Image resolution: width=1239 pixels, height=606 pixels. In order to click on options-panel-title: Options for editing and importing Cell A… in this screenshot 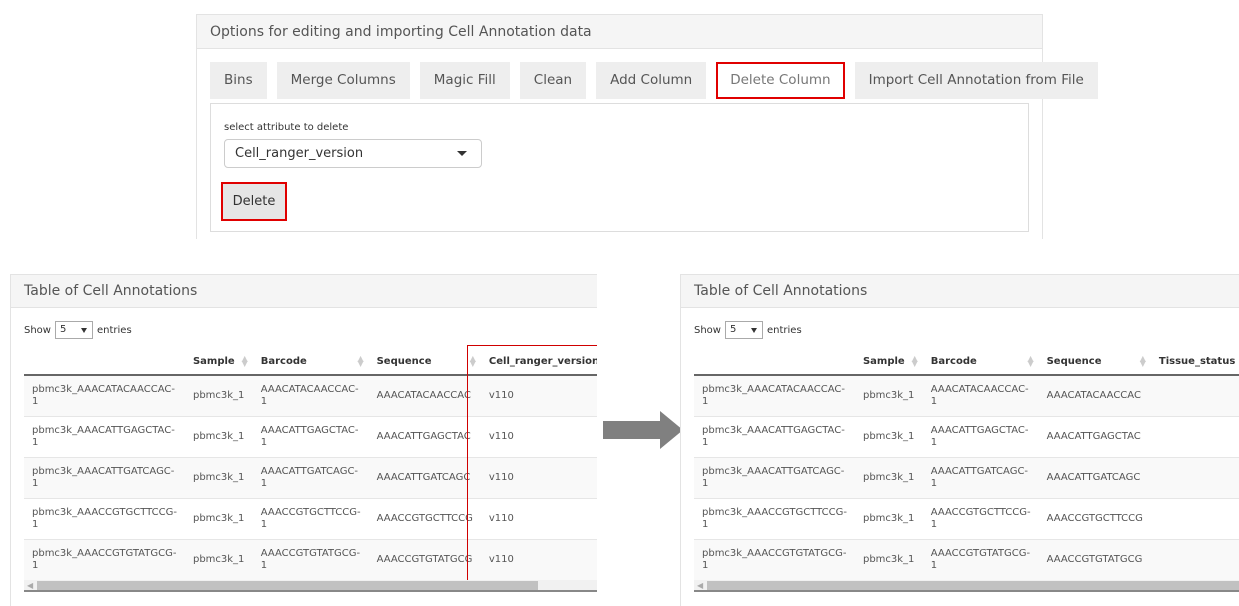, I will do `click(619, 32)`.